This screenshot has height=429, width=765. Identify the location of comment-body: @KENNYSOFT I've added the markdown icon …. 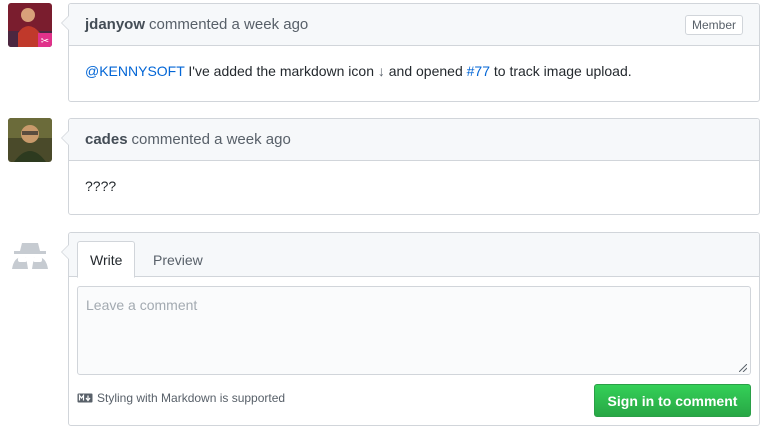
(414, 71).